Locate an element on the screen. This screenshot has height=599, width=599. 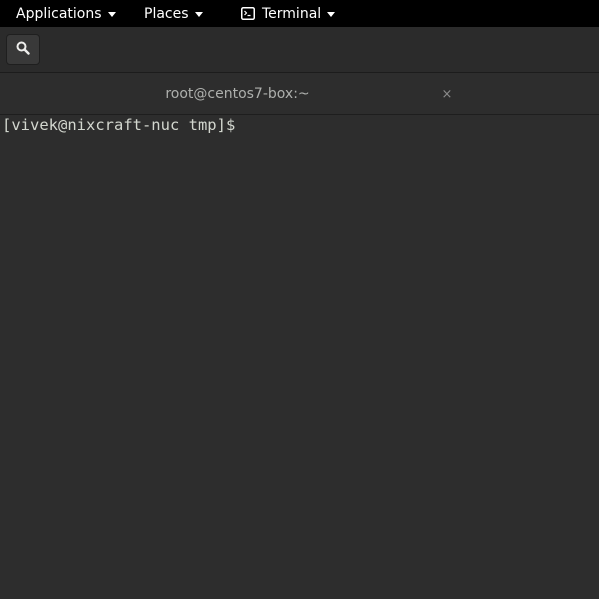
terminal-app-menu-label: Terminal is located at coordinates (292, 13).